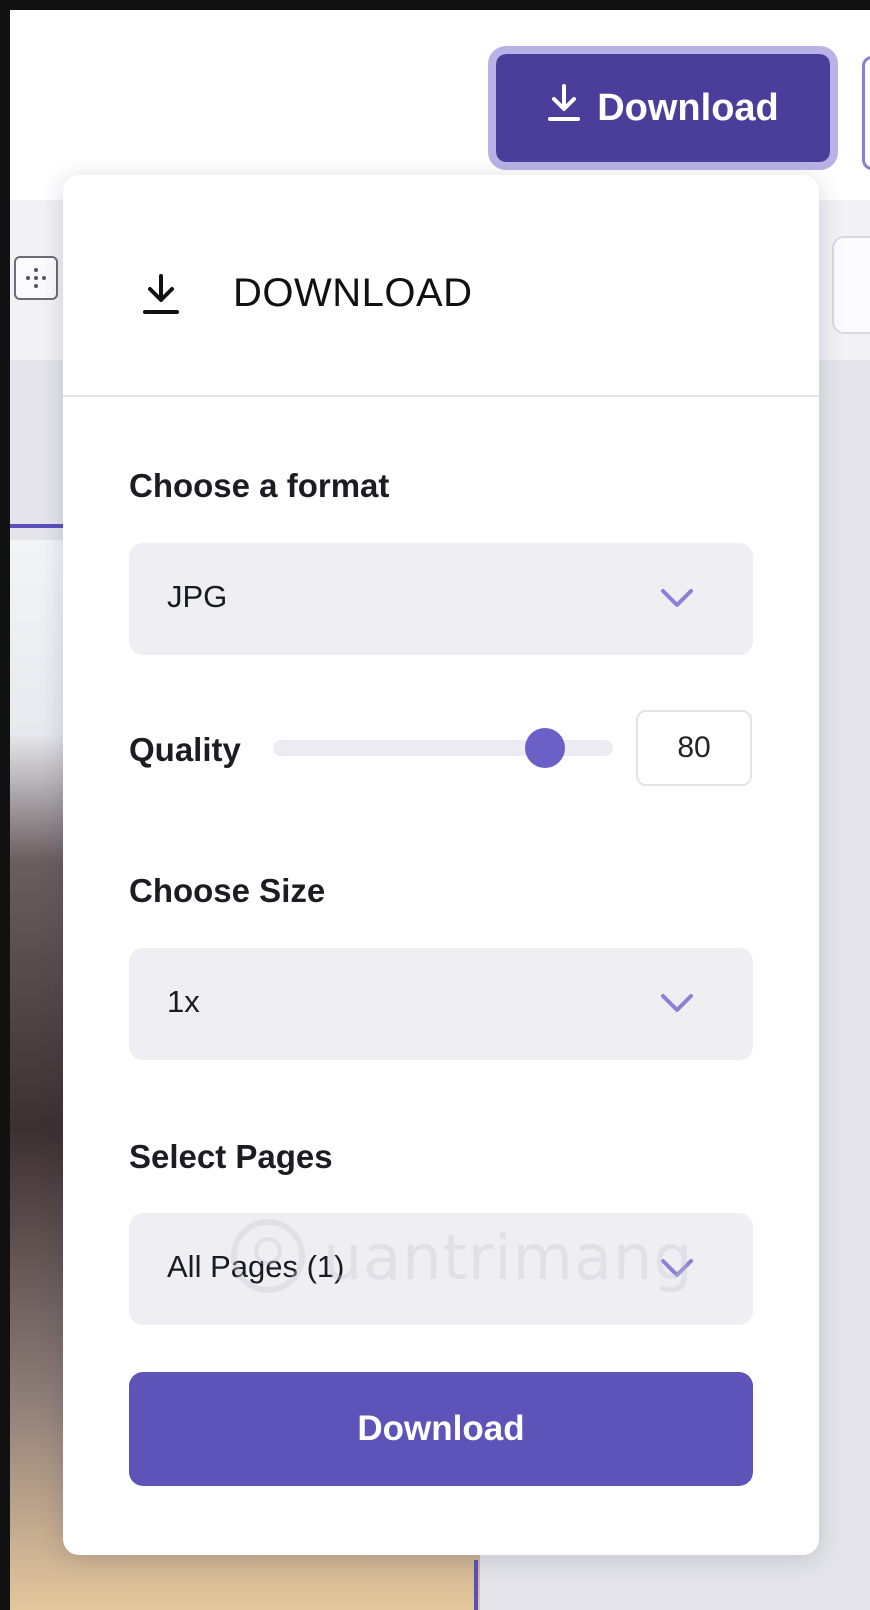 The height and width of the screenshot is (1610, 870). I want to click on format-value: JPG, so click(197, 596).